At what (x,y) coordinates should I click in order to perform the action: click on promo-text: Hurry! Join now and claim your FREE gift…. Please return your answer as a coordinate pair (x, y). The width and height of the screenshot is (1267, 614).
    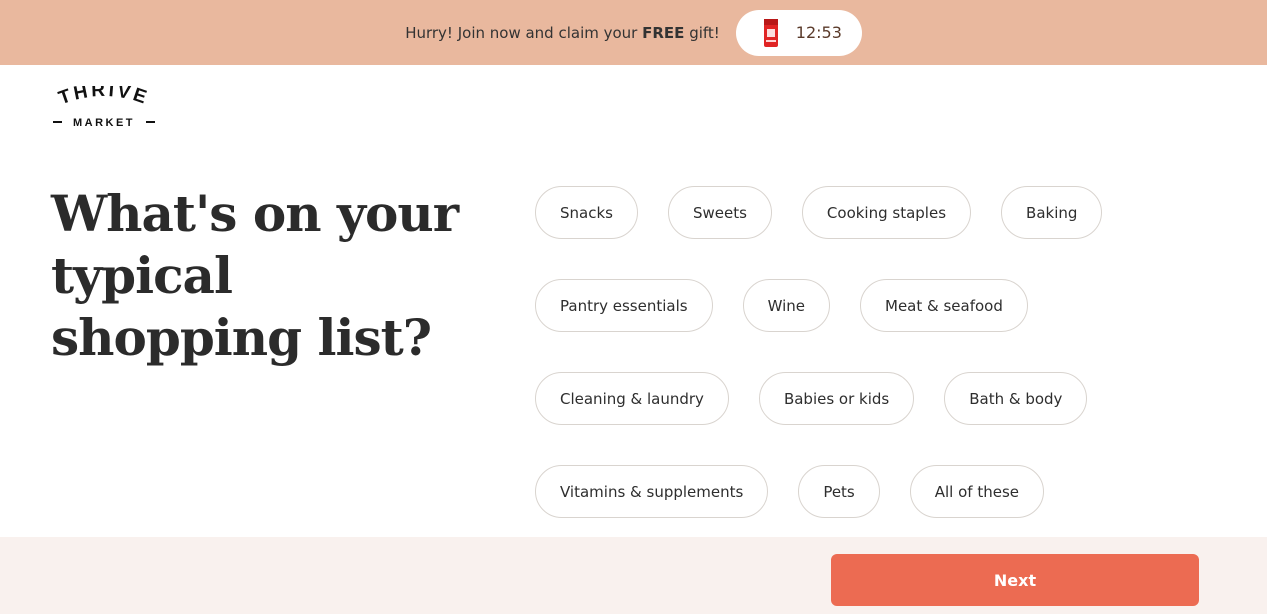
    Looking at the image, I should click on (562, 32).